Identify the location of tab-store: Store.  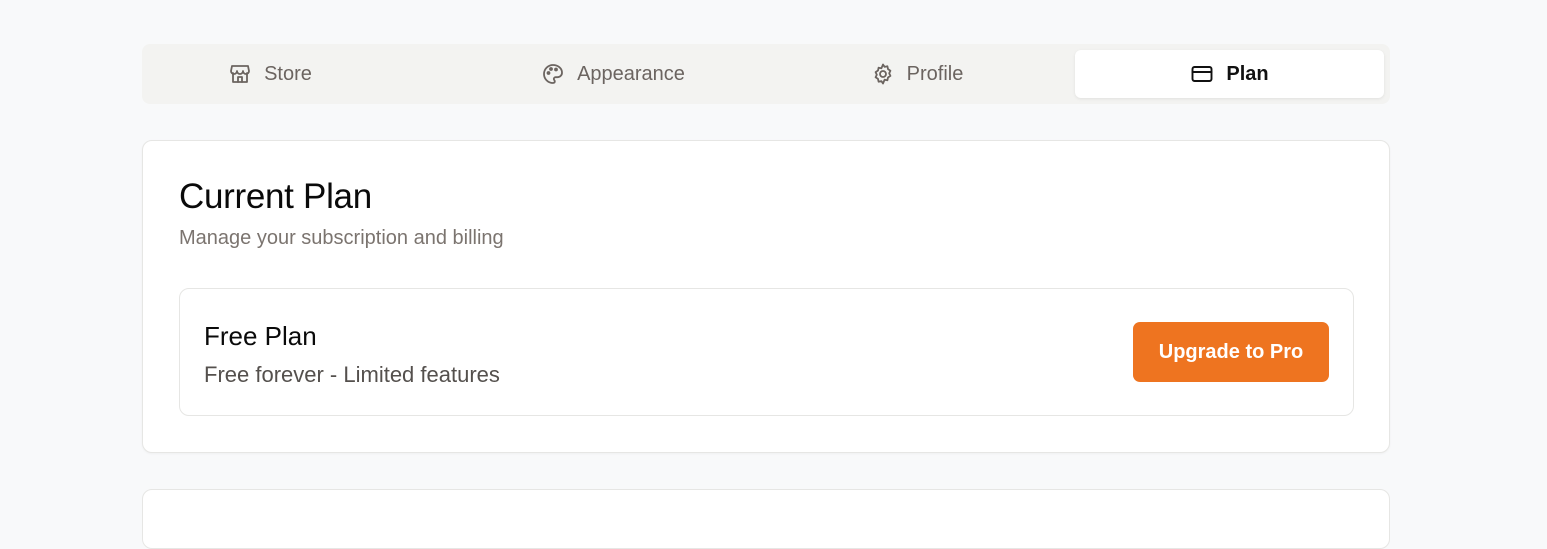
(270, 74).